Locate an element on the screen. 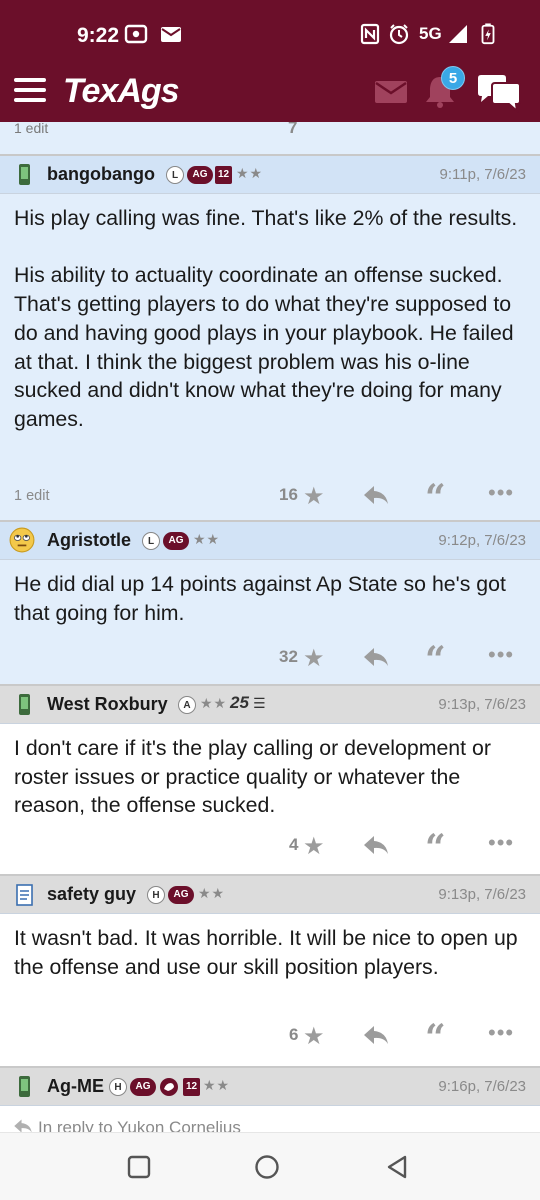 This screenshot has width=540, height=1200. timestamp: 9:12p, 7/6/23 is located at coordinates (482, 540).